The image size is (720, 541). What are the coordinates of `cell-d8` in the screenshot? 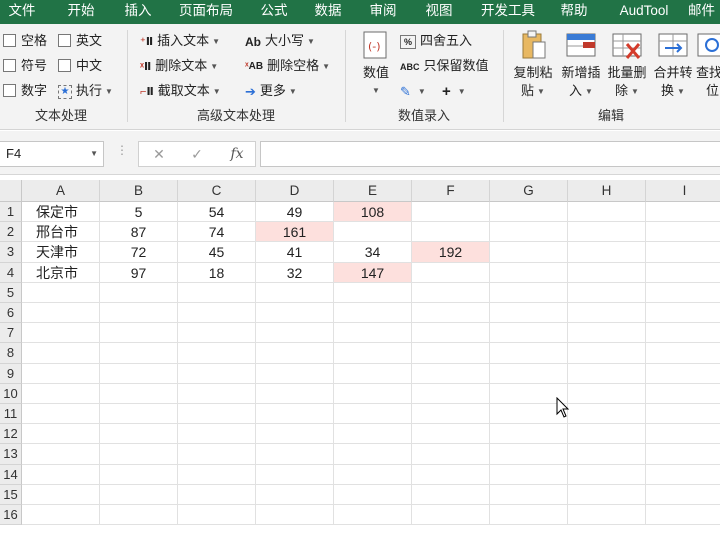 It's located at (295, 353).